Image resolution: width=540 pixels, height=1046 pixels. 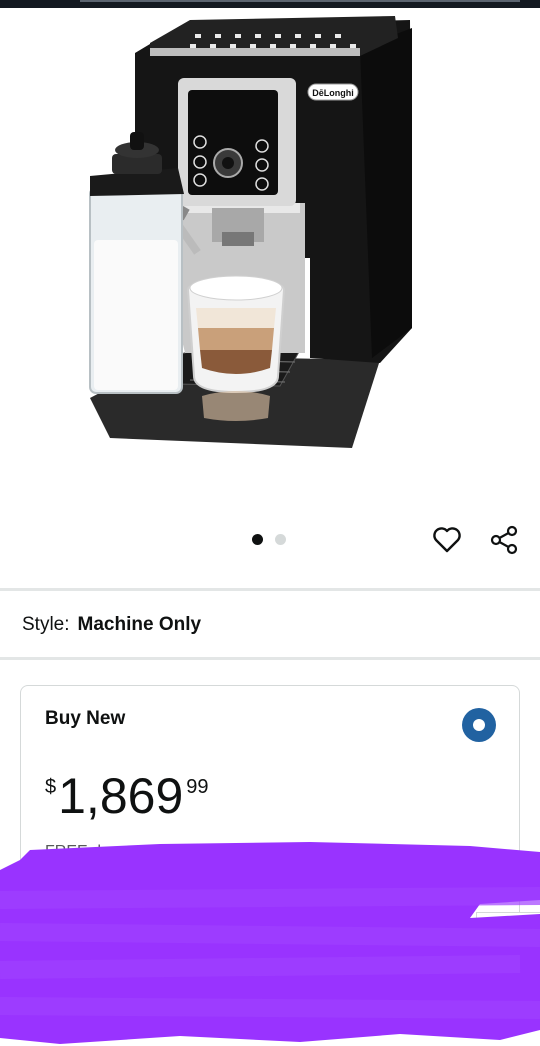 What do you see at coordinates (197, 787) in the screenshot?
I see `price-fraction: 99` at bounding box center [197, 787].